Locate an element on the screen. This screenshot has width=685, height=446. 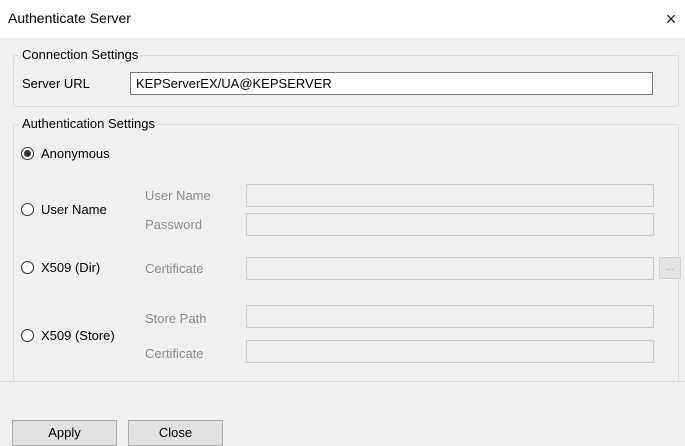
anonymous-label: Anonymous is located at coordinates (75, 153).